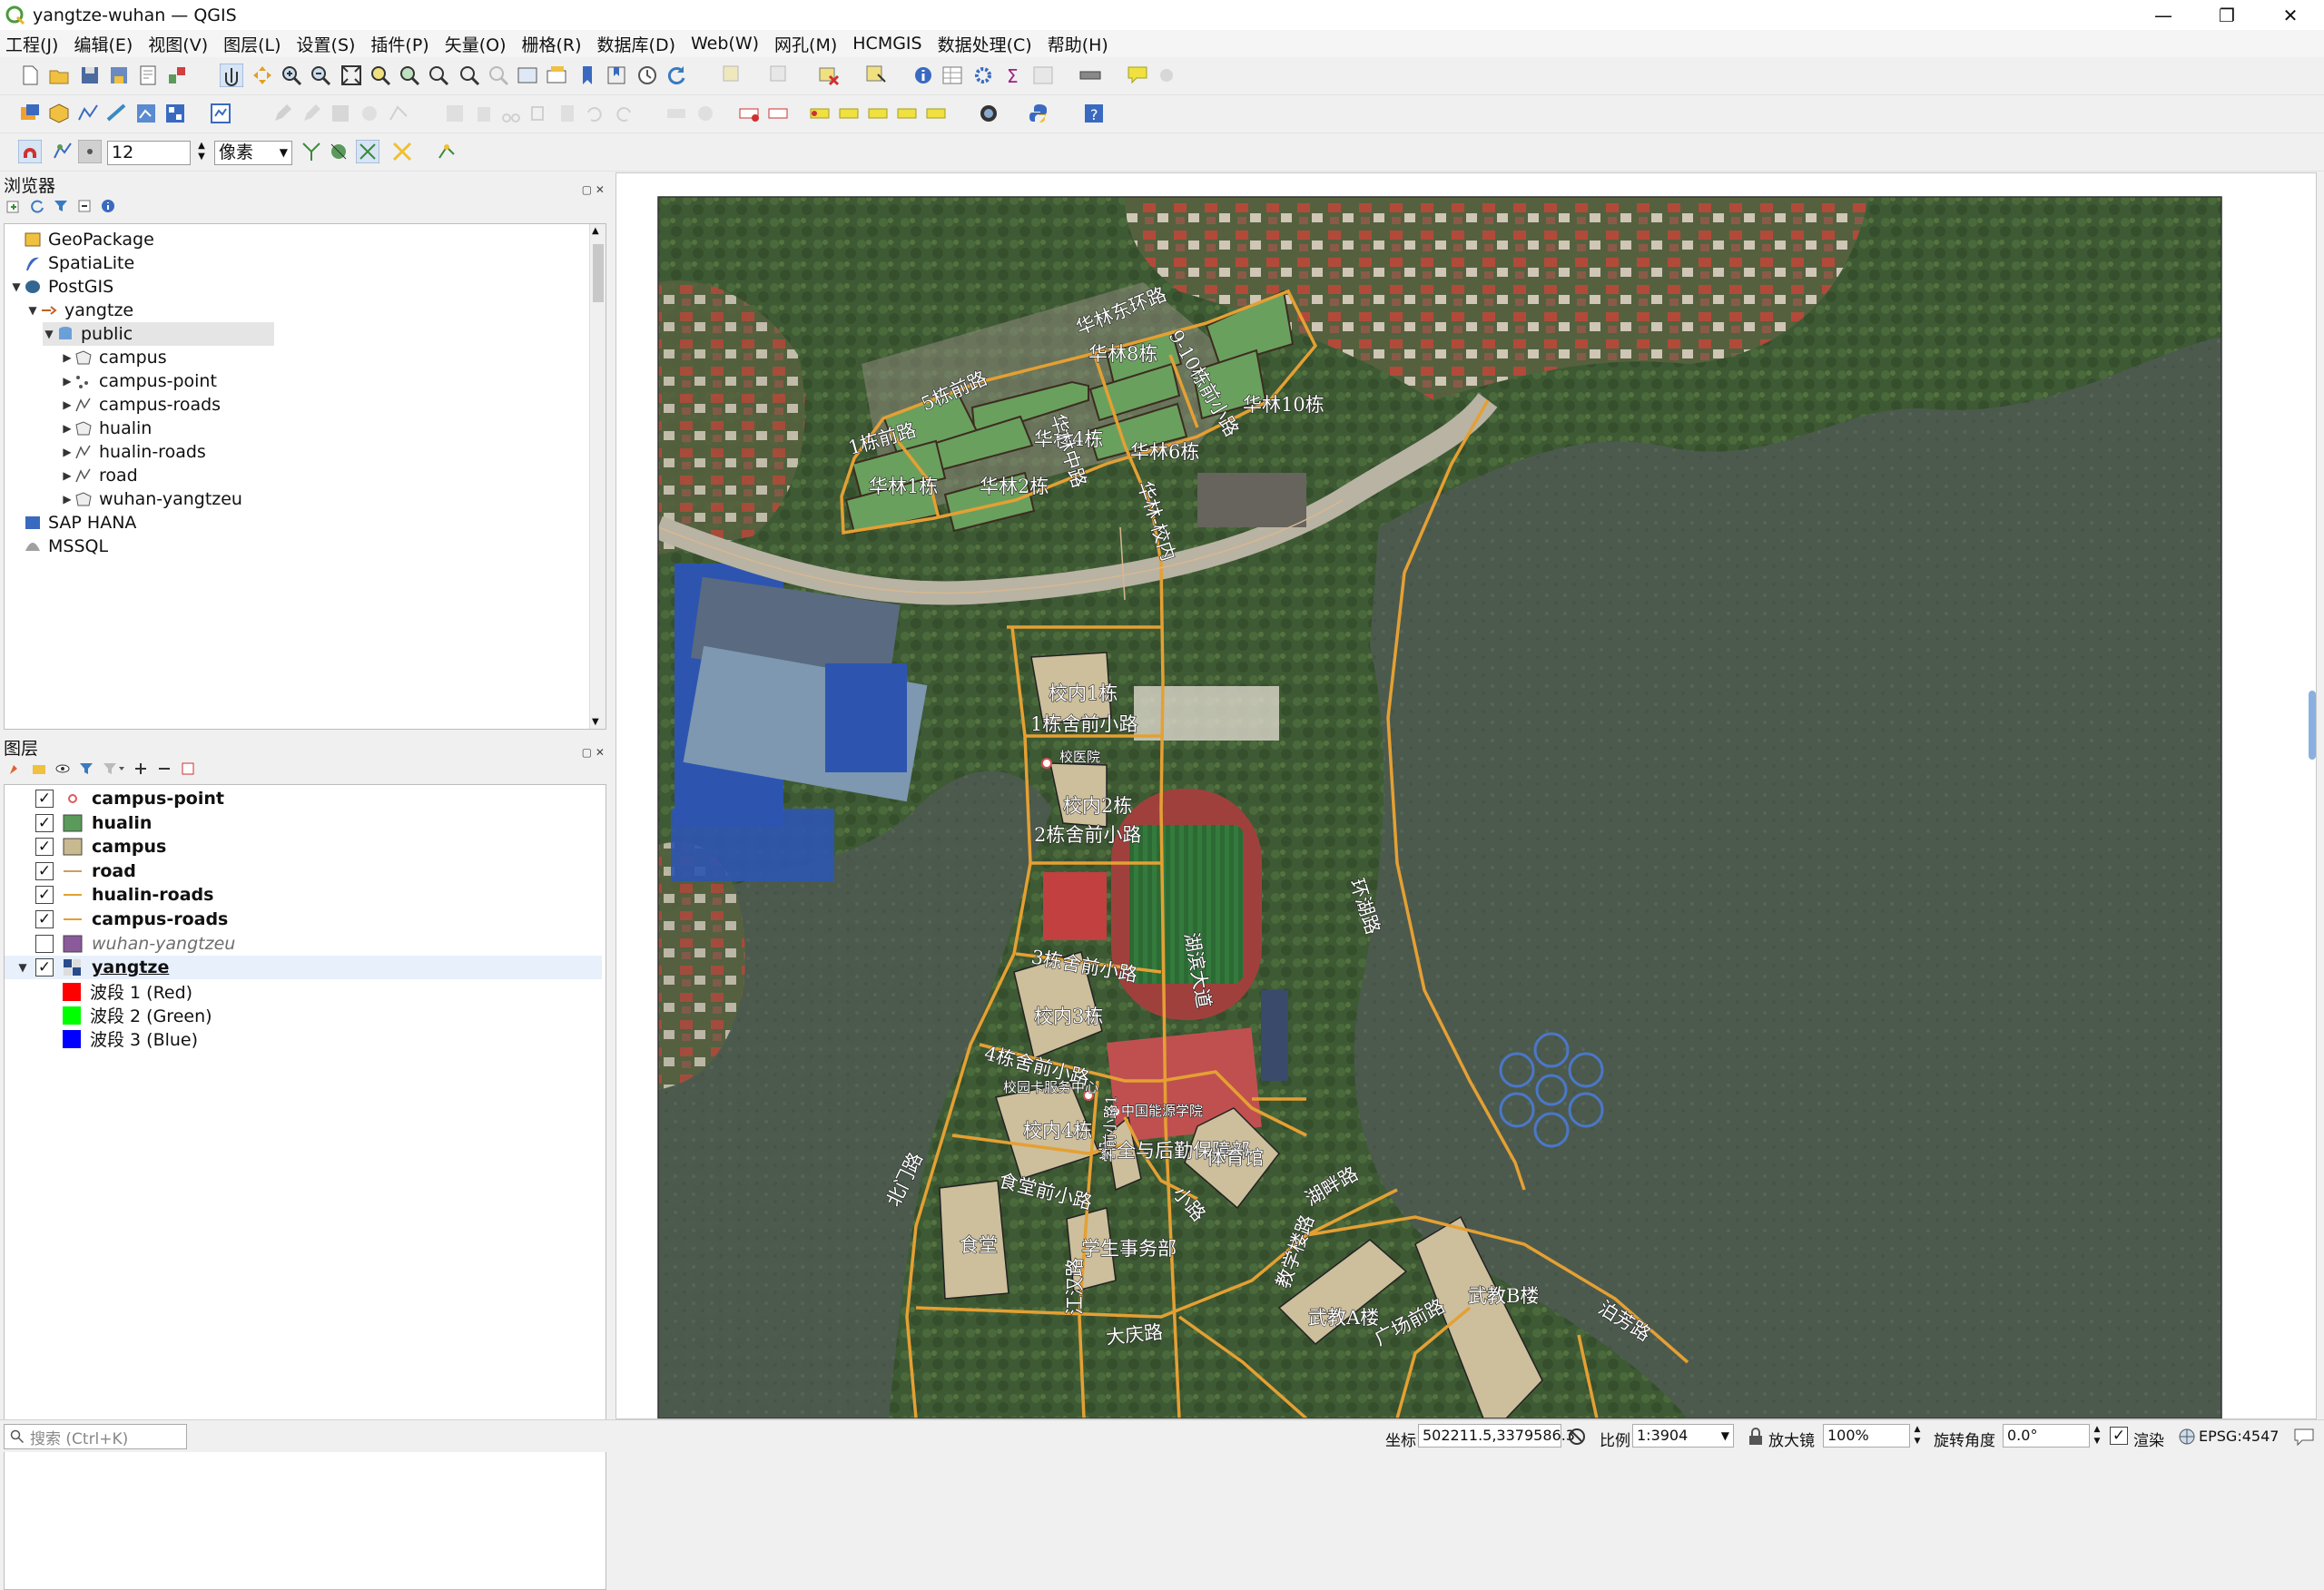 The width and height of the screenshot is (2324, 1590). Describe the element at coordinates (527, 75) in the screenshot. I see `new-map-view-icon` at that location.